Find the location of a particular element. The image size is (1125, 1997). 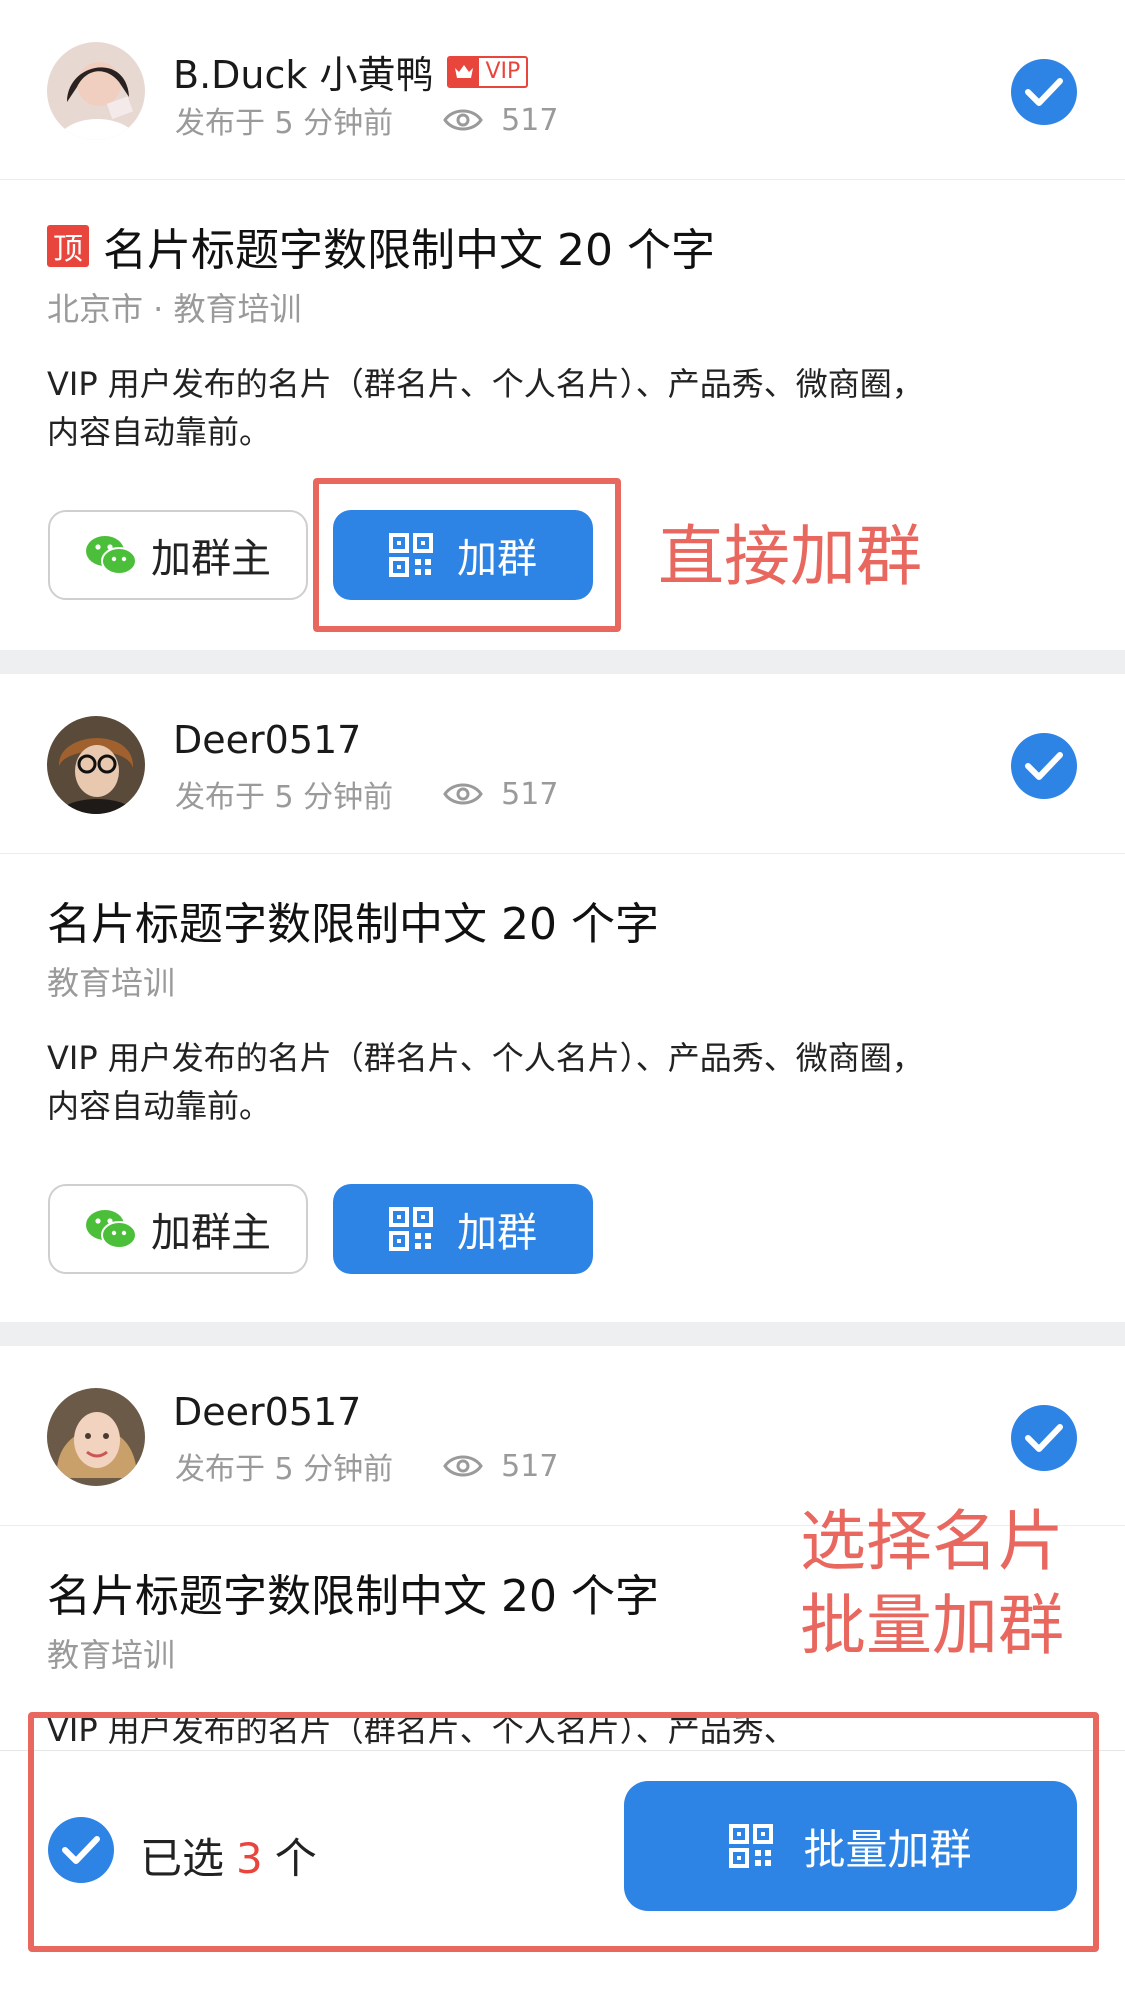

annotation-direct-join: 直接加群 is located at coordinates (790, 556).